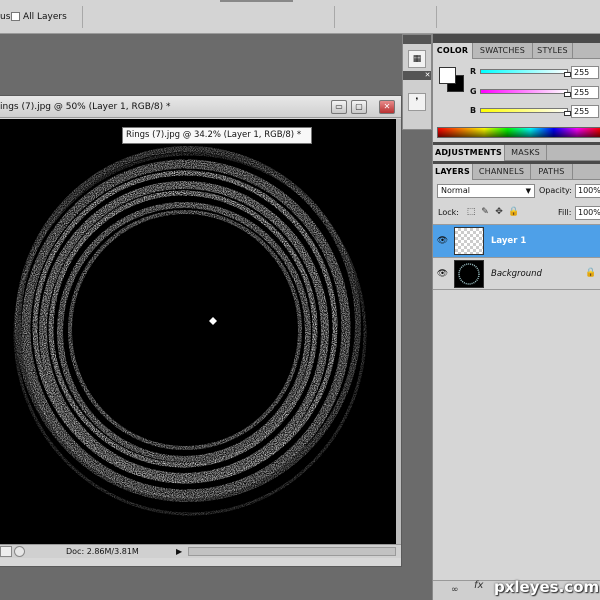  Describe the element at coordinates (417, 102) in the screenshot. I see `brush-preset-icon: ❜` at that location.